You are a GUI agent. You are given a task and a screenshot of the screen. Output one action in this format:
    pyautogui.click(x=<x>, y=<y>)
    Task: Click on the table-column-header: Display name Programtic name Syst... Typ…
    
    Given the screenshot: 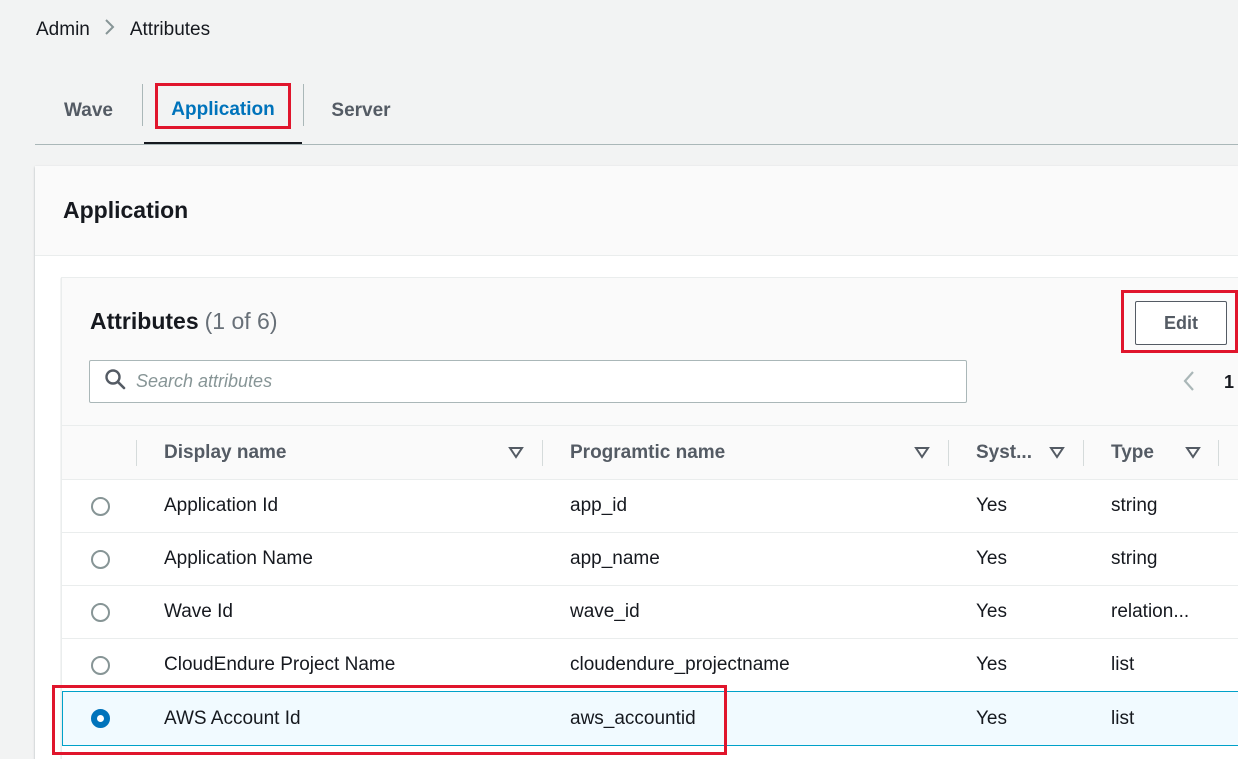 What is the action you would take?
    pyautogui.click(x=650, y=453)
    